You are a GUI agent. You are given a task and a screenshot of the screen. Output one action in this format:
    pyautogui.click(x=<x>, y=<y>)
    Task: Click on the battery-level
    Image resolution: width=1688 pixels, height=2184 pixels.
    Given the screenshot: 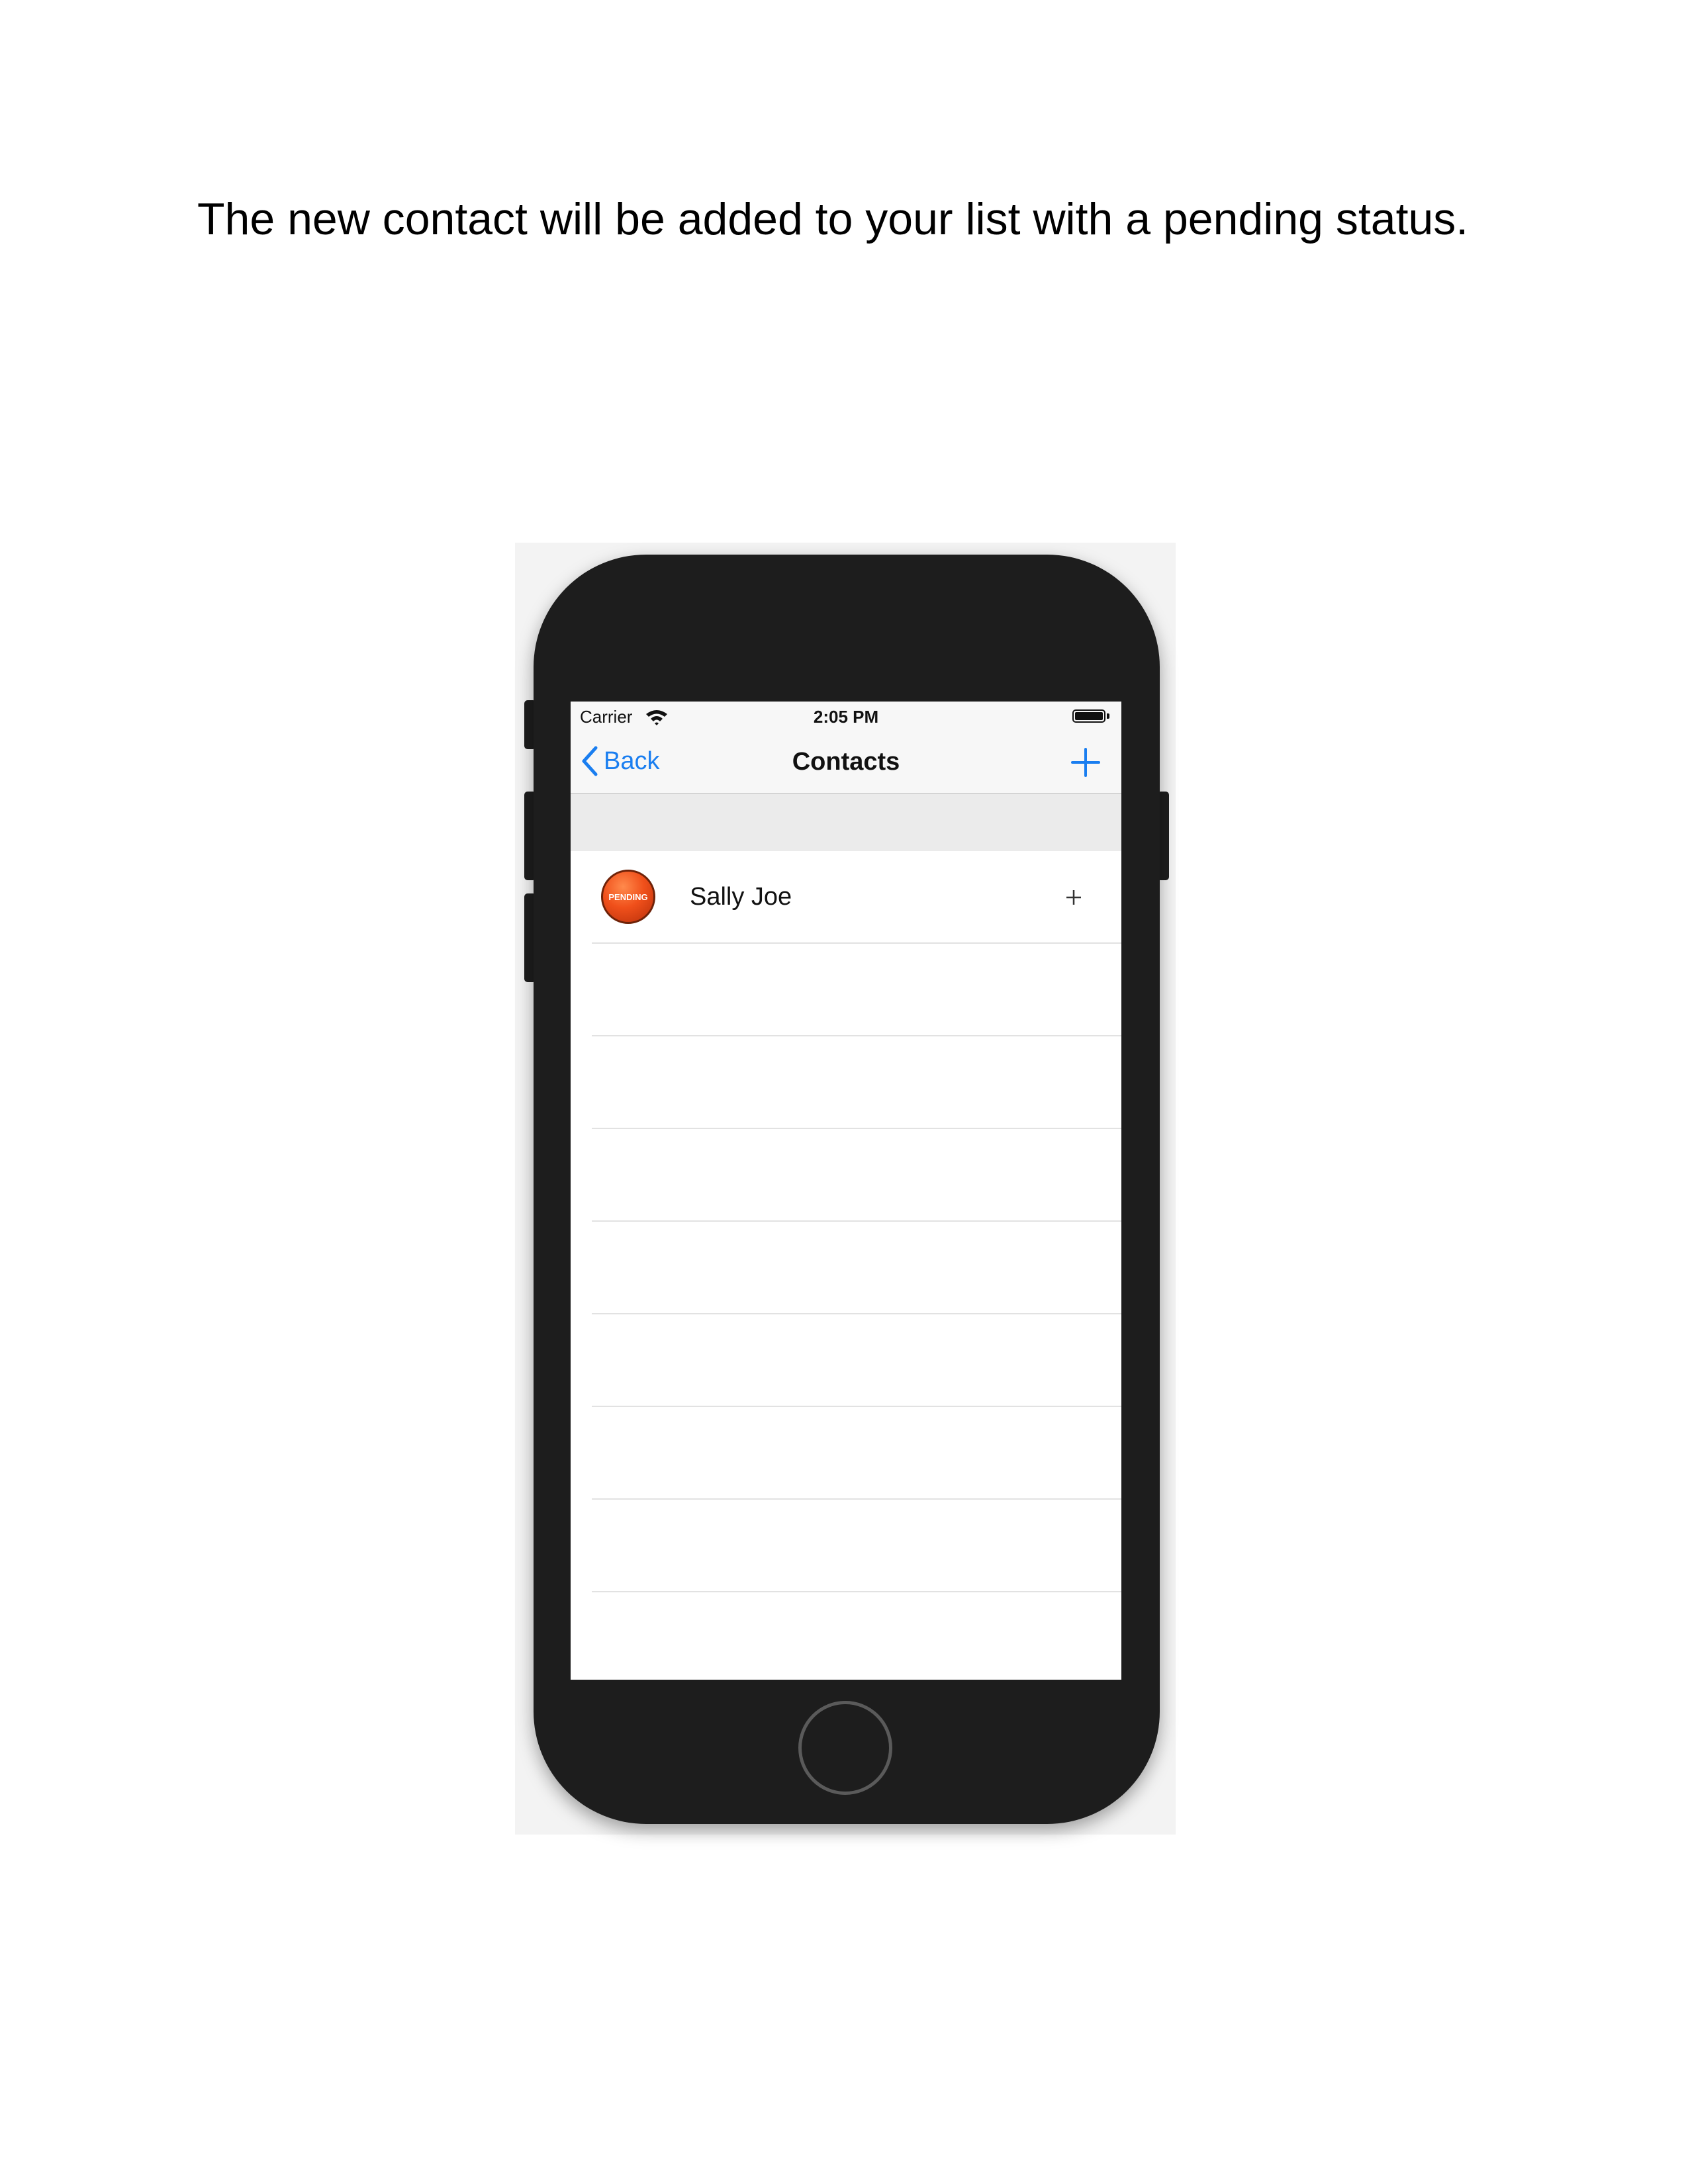 What is the action you would take?
    pyautogui.click(x=1089, y=716)
    